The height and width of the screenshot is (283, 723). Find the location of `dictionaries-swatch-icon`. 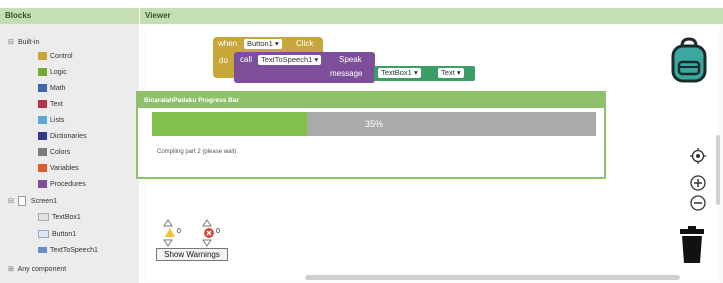

dictionaries-swatch-icon is located at coordinates (42, 136).